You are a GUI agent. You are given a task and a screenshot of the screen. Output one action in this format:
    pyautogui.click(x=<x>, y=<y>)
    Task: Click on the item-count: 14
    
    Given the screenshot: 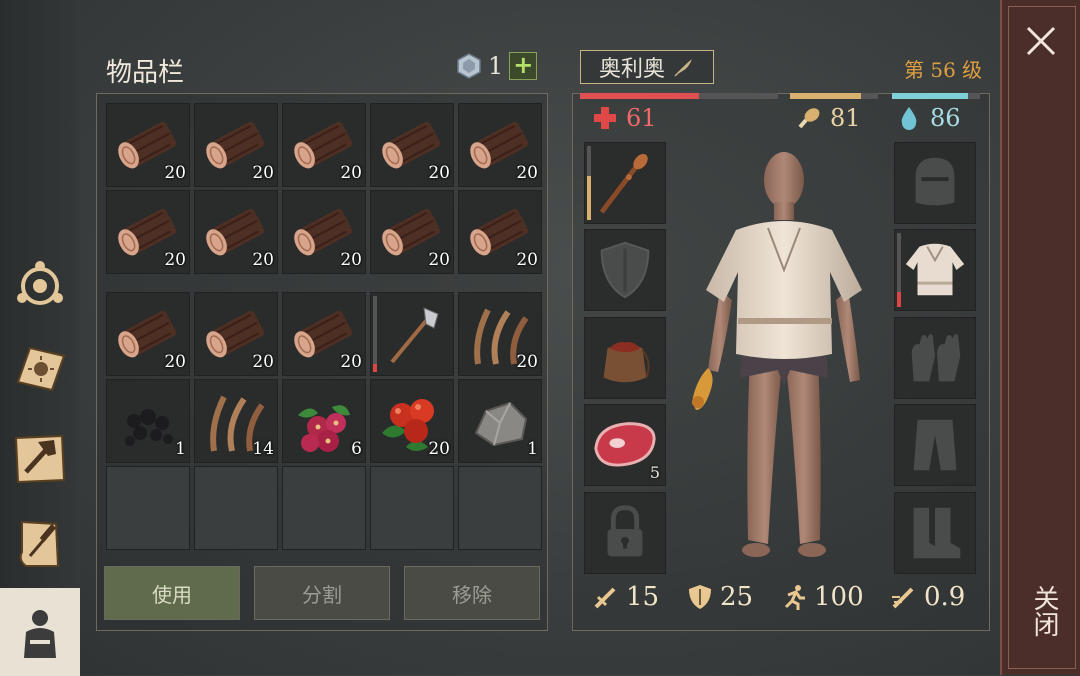 What is the action you would take?
    pyautogui.click(x=263, y=449)
    